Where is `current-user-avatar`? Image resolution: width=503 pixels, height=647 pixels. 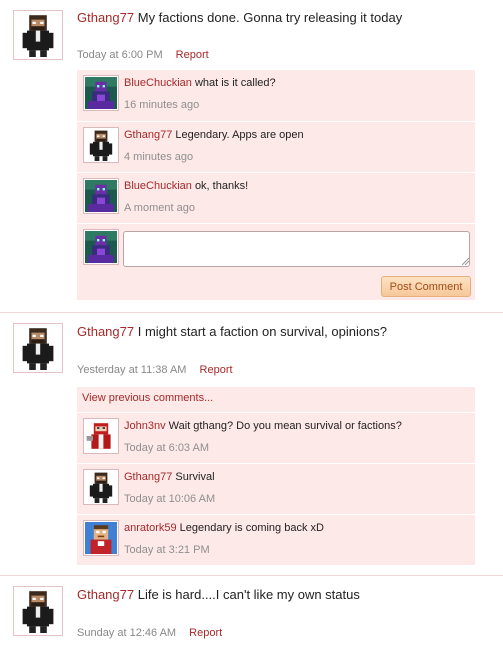
current-user-avatar is located at coordinates (101, 247).